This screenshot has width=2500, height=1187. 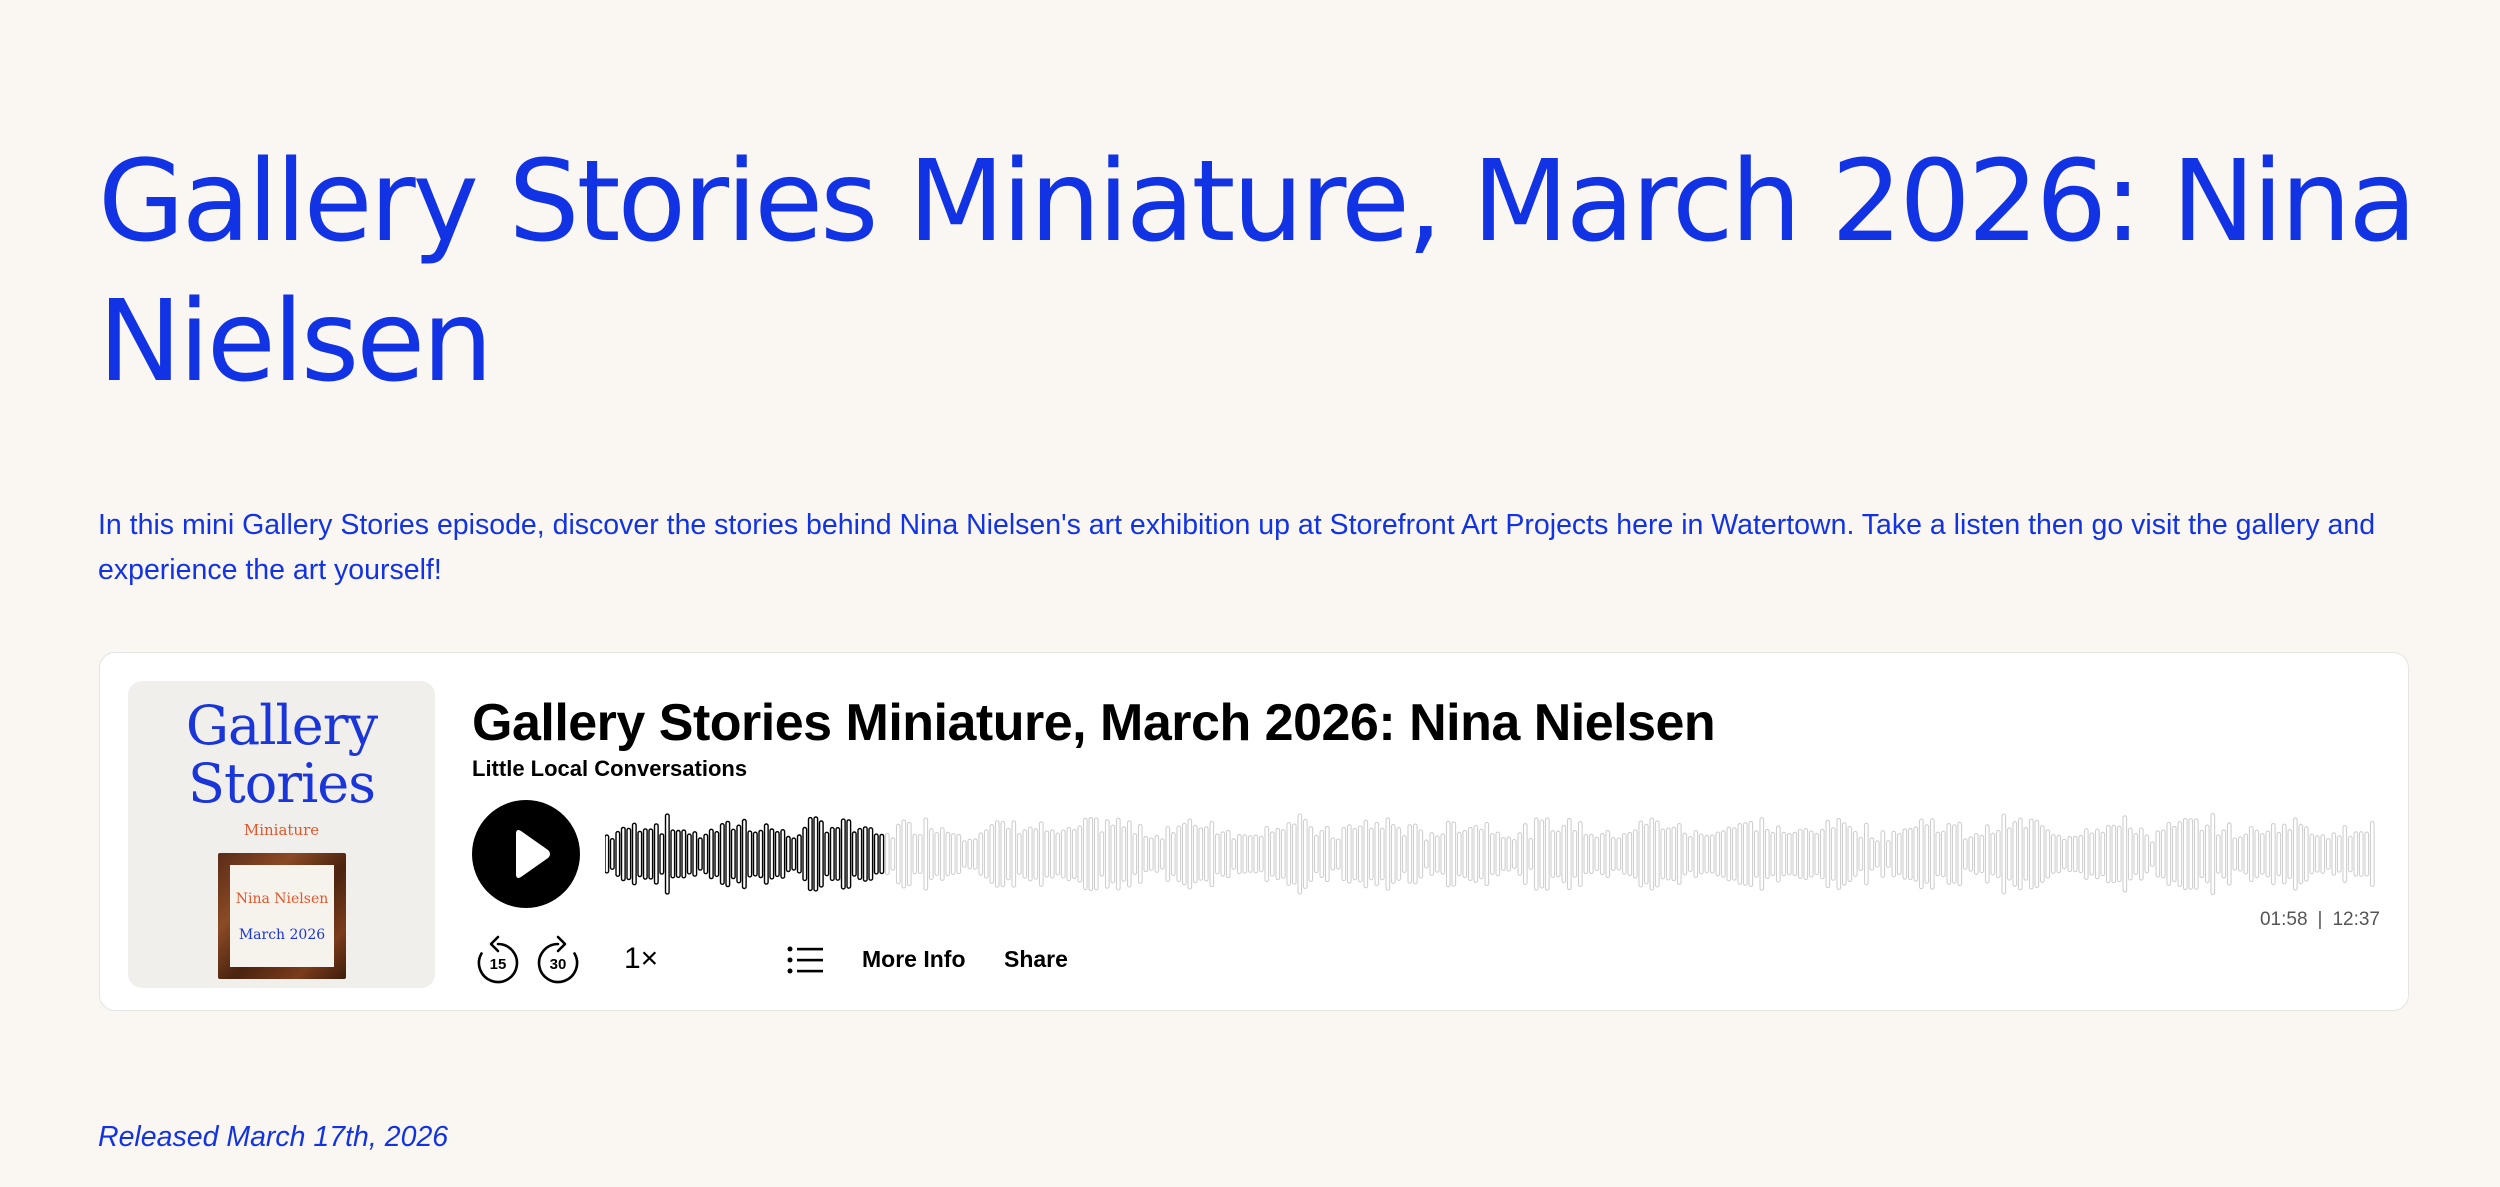 I want to click on total-duration: 12:37, so click(x=2356, y=919).